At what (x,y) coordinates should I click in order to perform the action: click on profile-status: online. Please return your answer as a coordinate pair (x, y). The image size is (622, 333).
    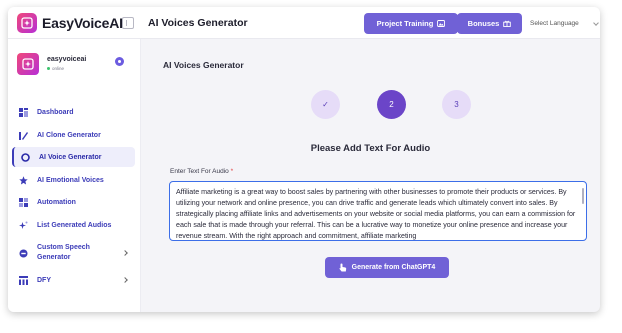
    Looking at the image, I should click on (55, 68).